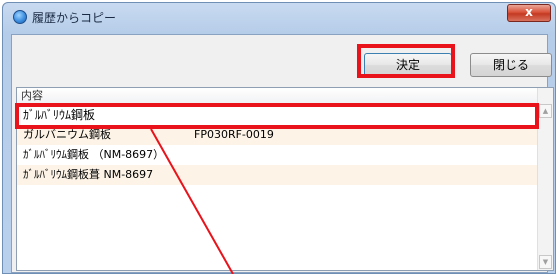 The image size is (559, 274). Describe the element at coordinates (408, 65) in the screenshot. I see `ok-button: 決定` at that location.